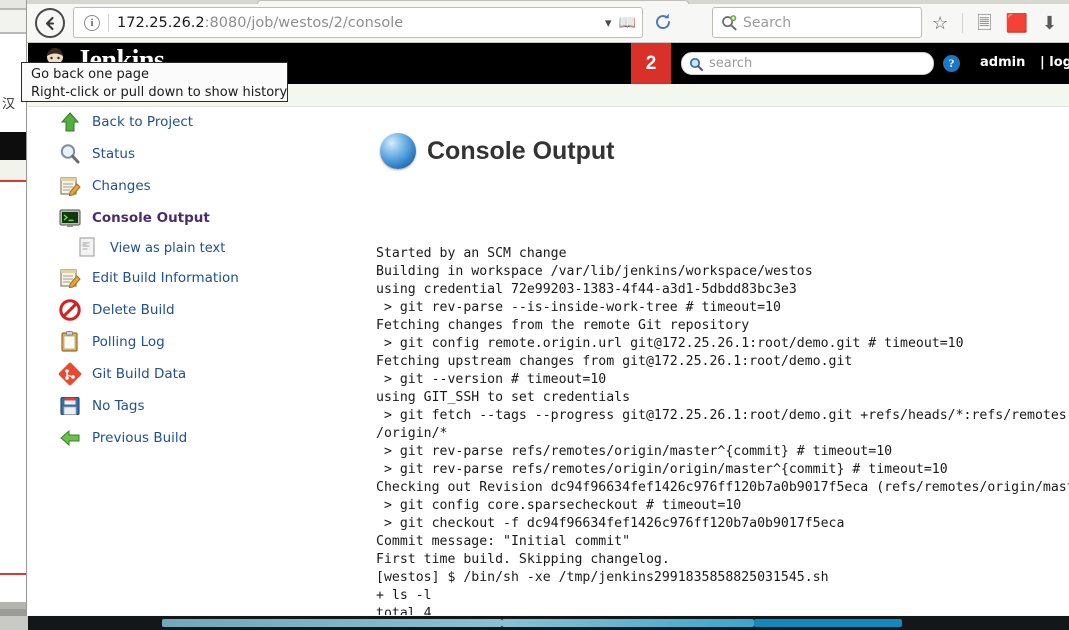 This screenshot has width=1069, height=630. I want to click on sidebar-item-label: Back to Project, so click(143, 122).